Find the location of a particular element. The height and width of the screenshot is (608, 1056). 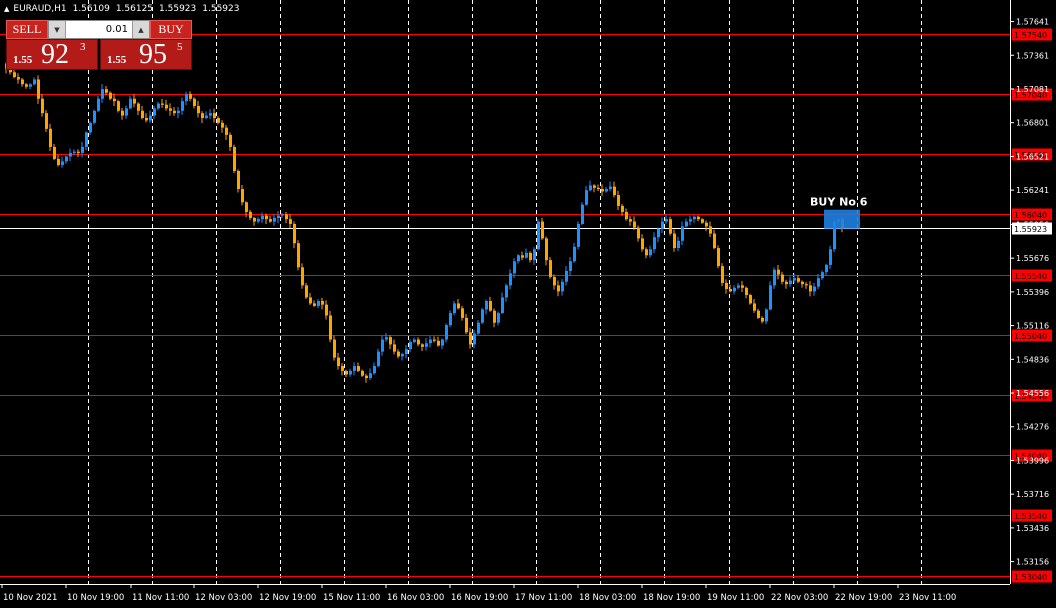

lot-size-stepper: ▼ 0.01 ▲ is located at coordinates (99, 29).